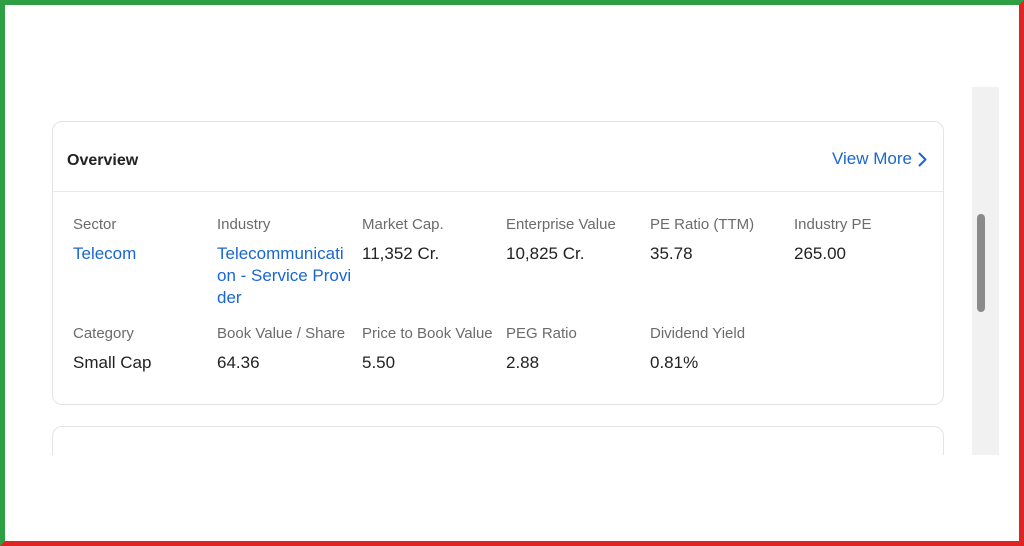  Describe the element at coordinates (985, 271) in the screenshot. I see `scrollbar-track` at that location.